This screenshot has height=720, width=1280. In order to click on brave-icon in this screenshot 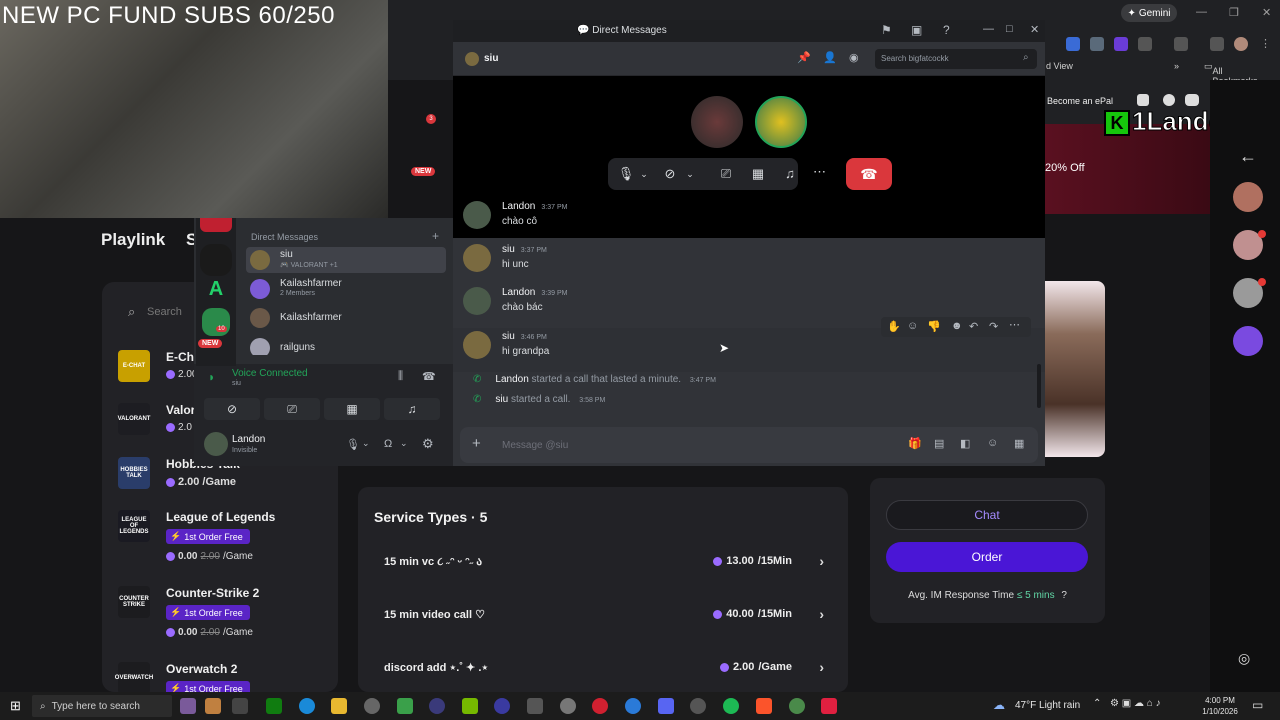, I will do `click(764, 706)`.